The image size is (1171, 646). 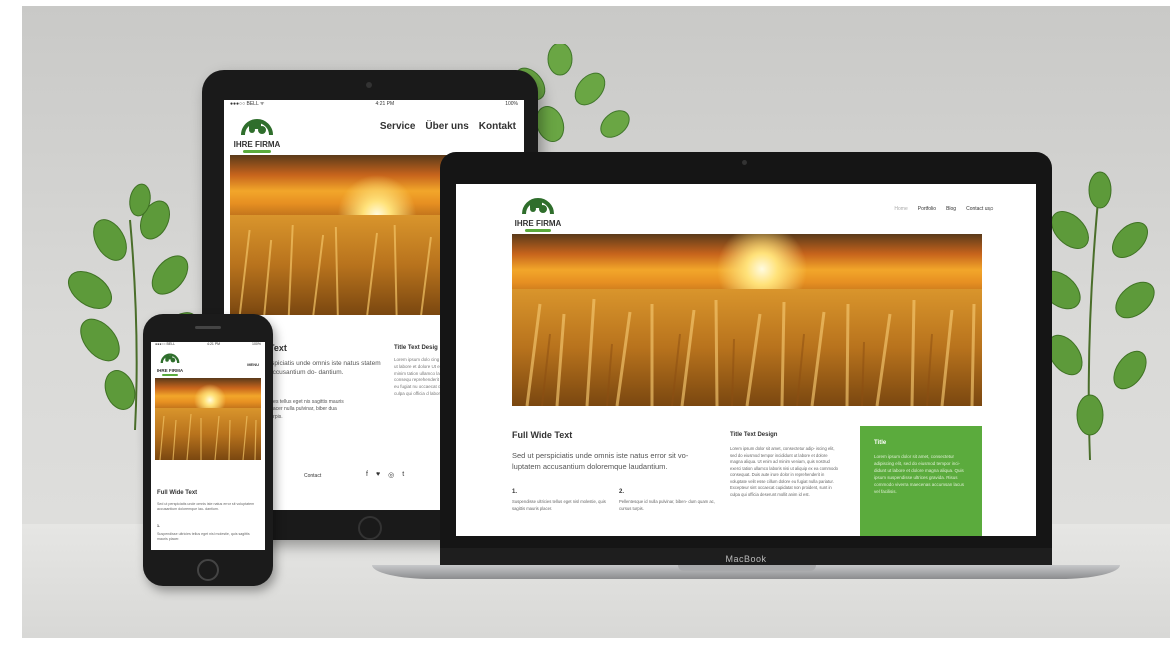 I want to click on tablet-status-bar: ●●●○○ BELL ᯤ 4:21 PM 100%, so click(x=374, y=104).